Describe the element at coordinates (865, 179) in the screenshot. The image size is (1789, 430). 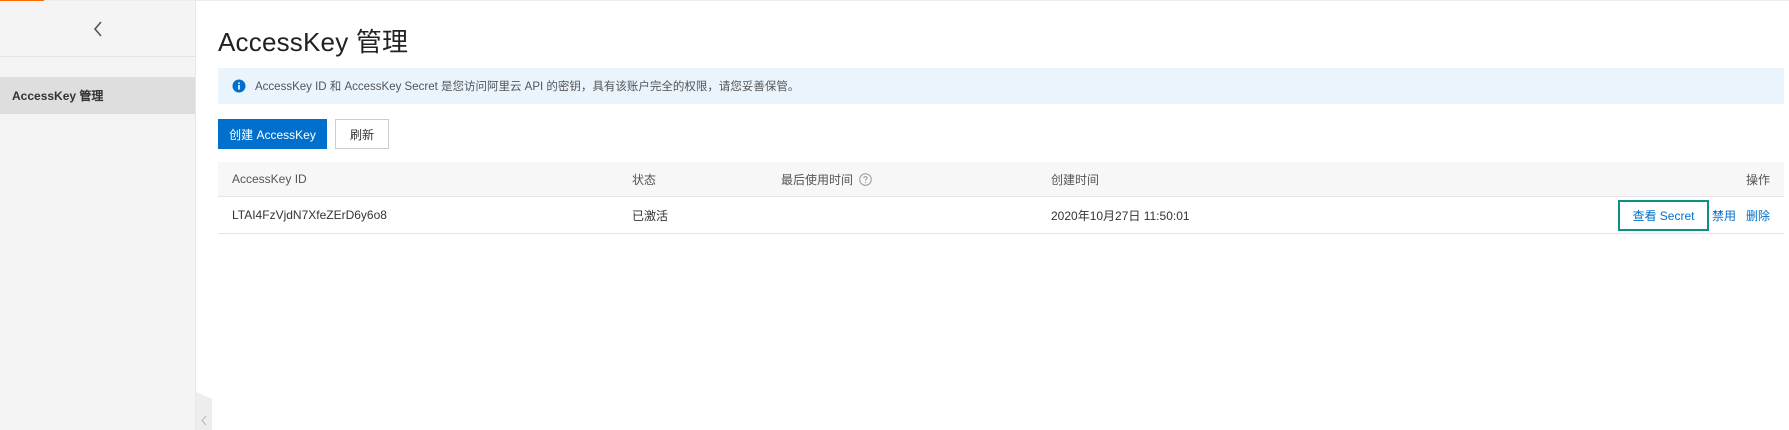
I see `help-icon` at that location.